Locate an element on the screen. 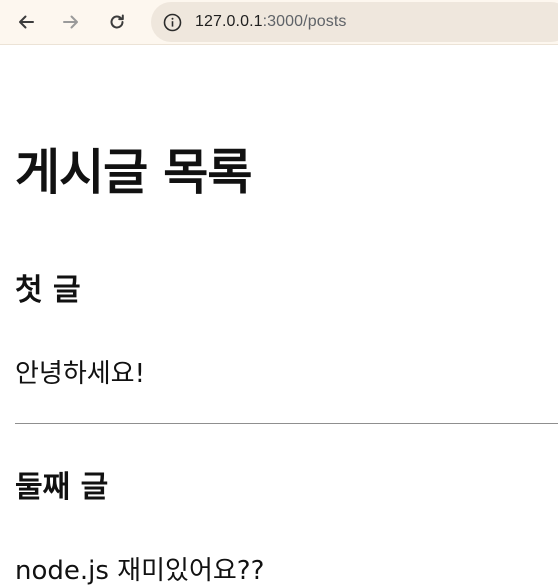 The image size is (558, 586). reload-button is located at coordinates (117, 22).